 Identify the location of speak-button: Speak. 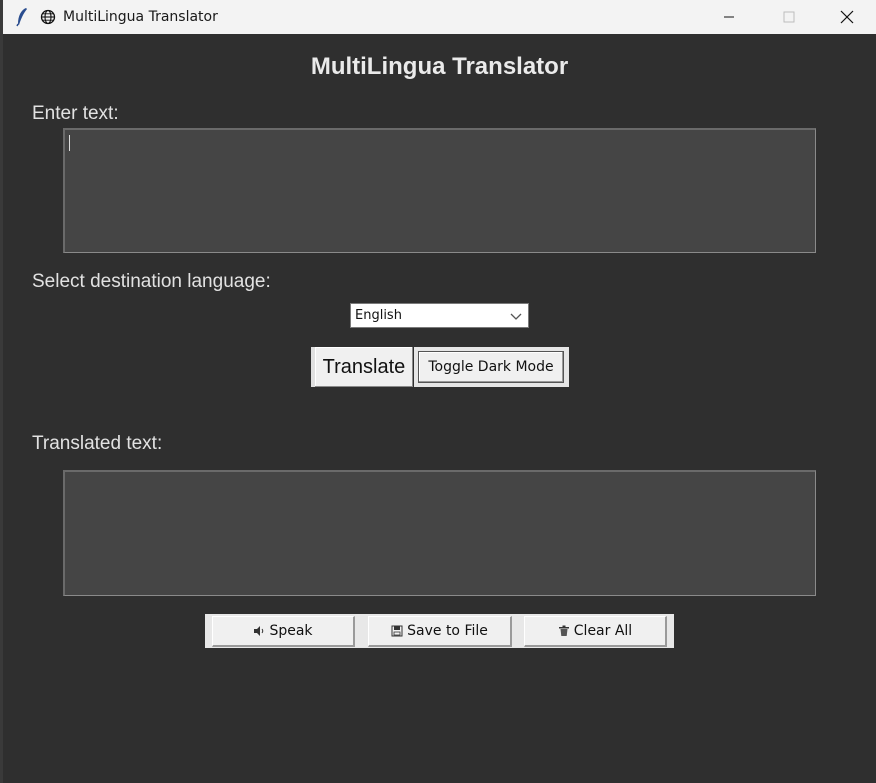
(283, 631).